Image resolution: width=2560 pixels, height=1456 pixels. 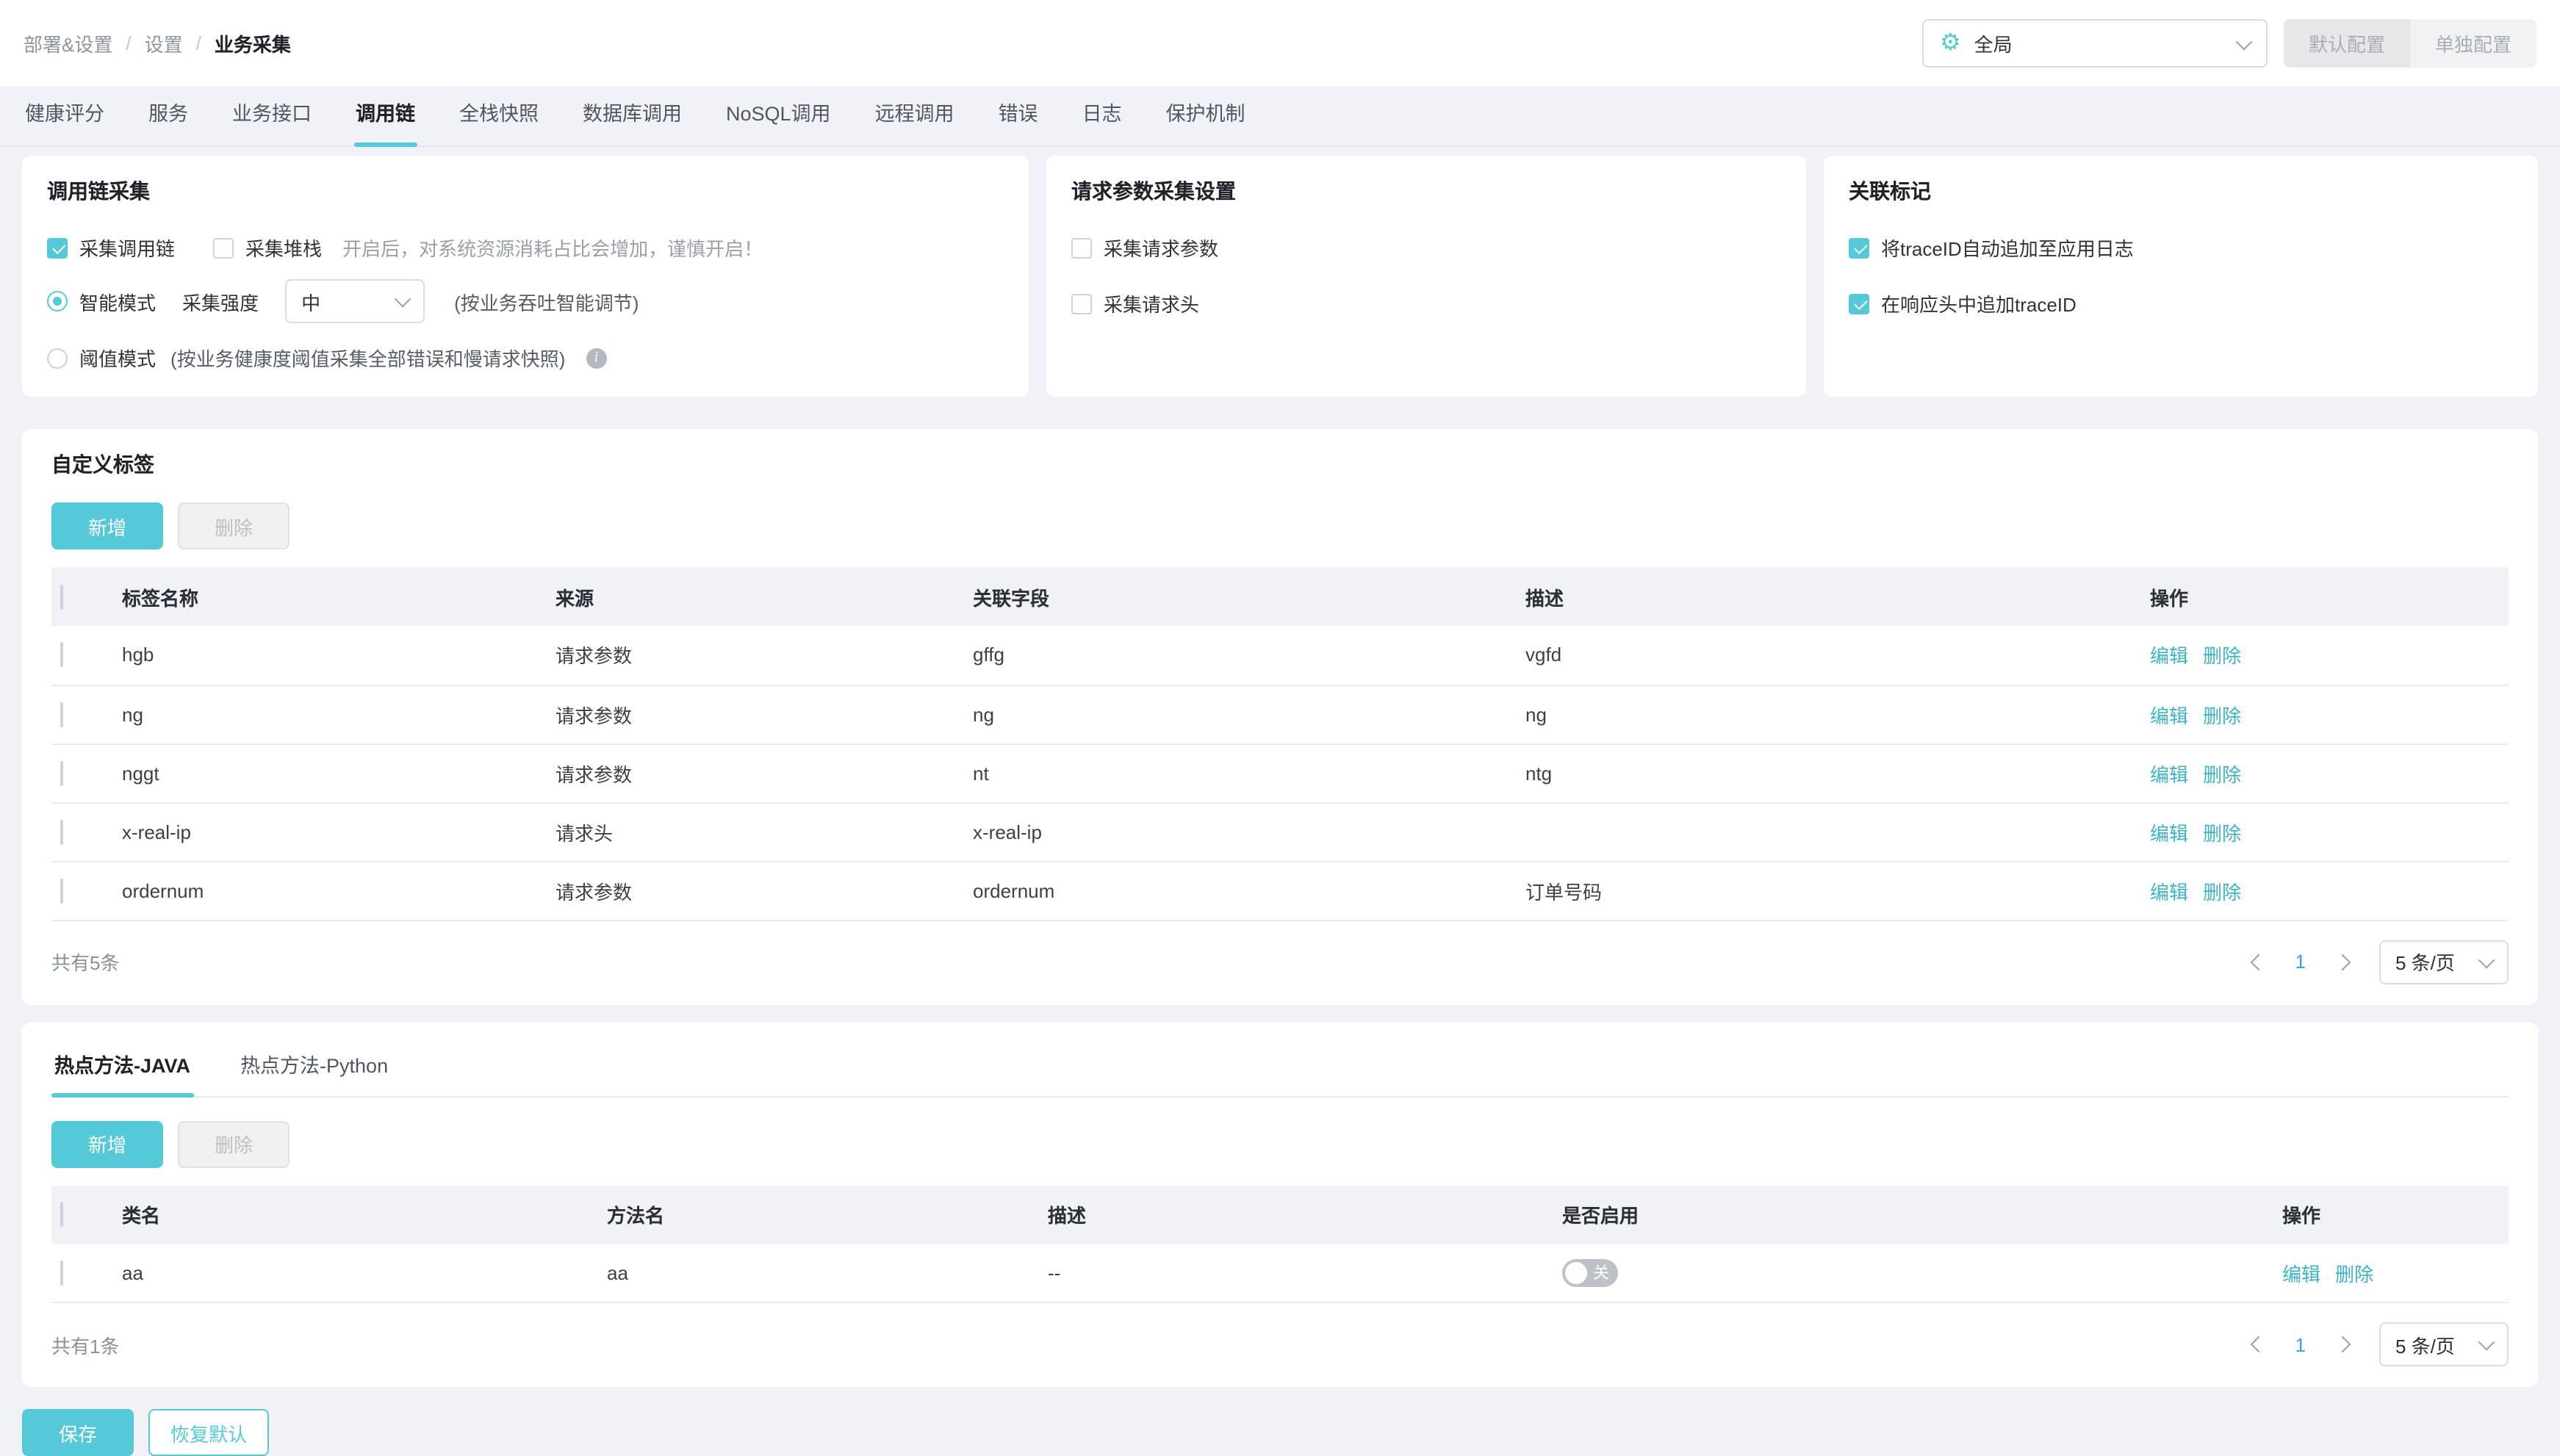 What do you see at coordinates (355, 301) in the screenshot?
I see `strength-select: 中` at bounding box center [355, 301].